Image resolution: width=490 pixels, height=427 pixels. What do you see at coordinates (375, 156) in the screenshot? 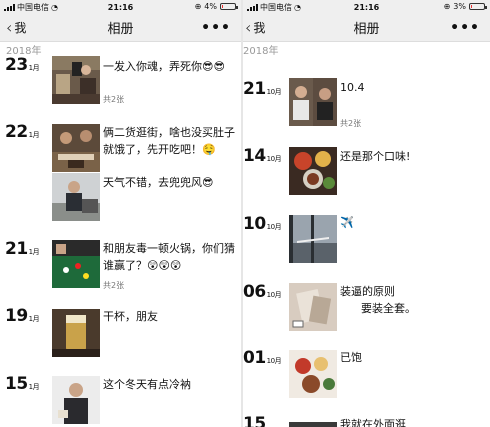
I see `post-text: 还是那个口味!` at bounding box center [375, 156].